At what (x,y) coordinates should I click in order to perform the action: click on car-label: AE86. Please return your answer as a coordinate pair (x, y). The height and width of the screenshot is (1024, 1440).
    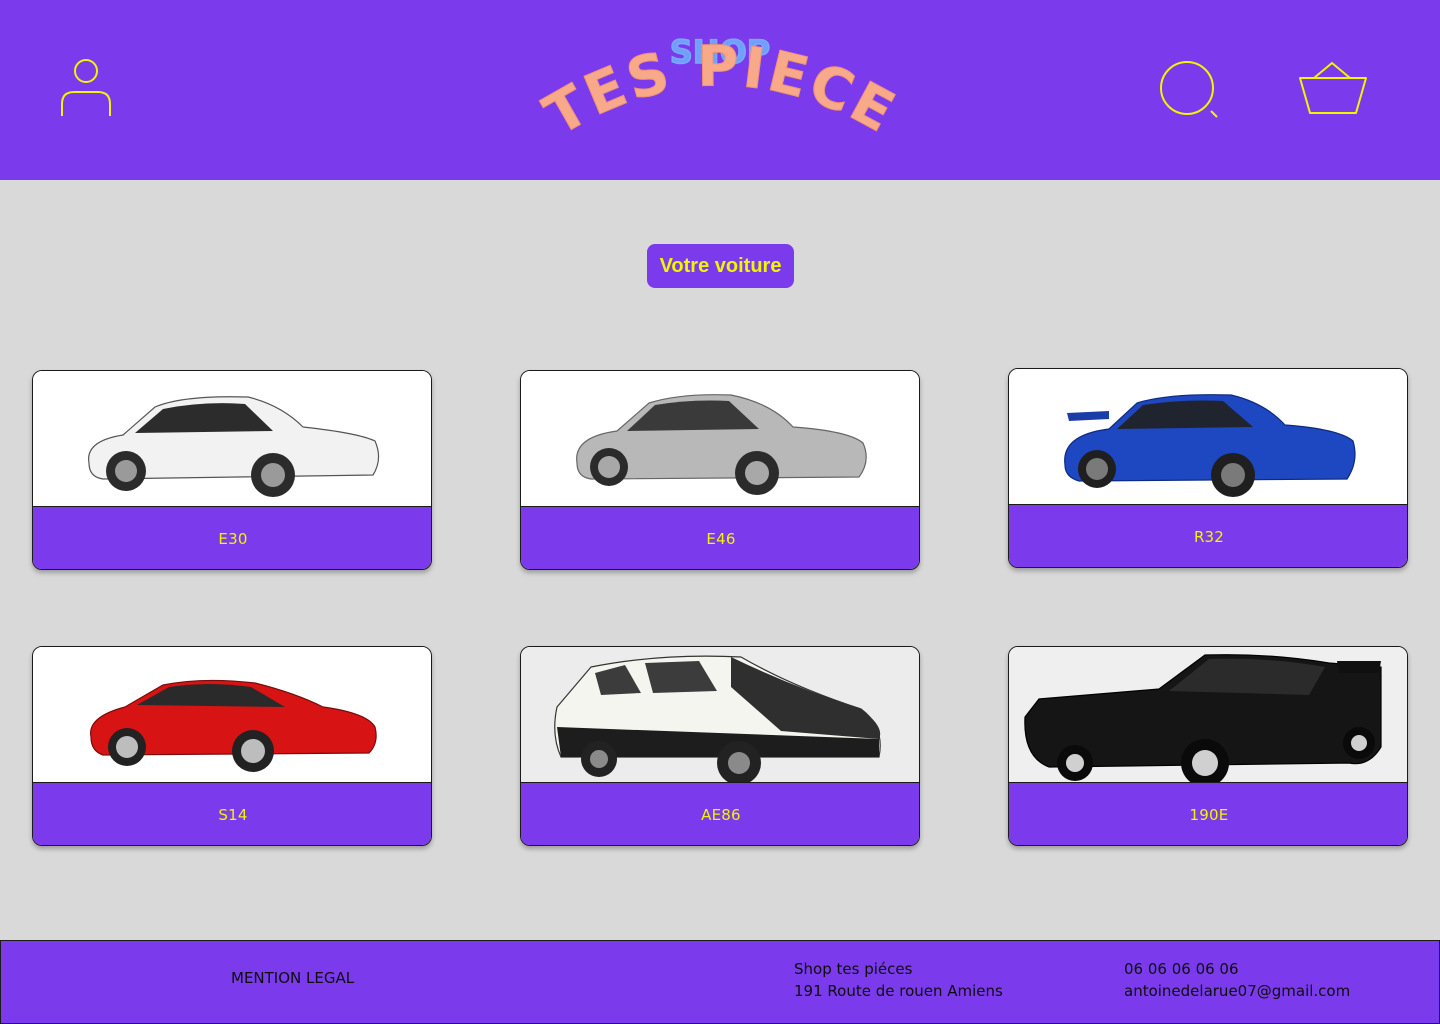
    Looking at the image, I should click on (721, 815).